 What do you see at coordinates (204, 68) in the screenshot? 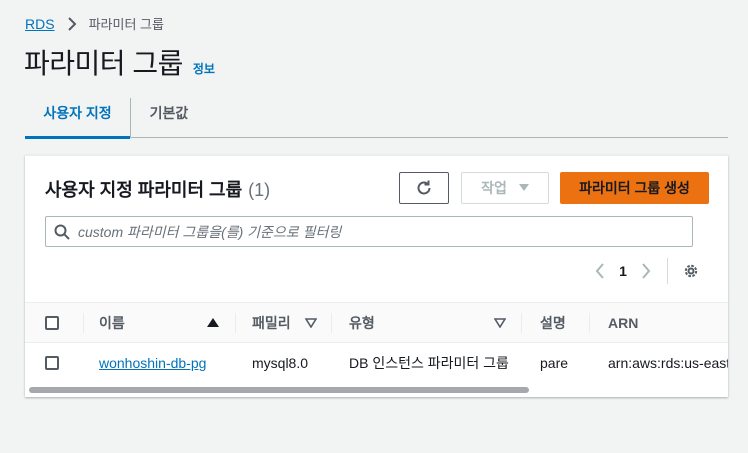
I see `info-link: 정보` at bounding box center [204, 68].